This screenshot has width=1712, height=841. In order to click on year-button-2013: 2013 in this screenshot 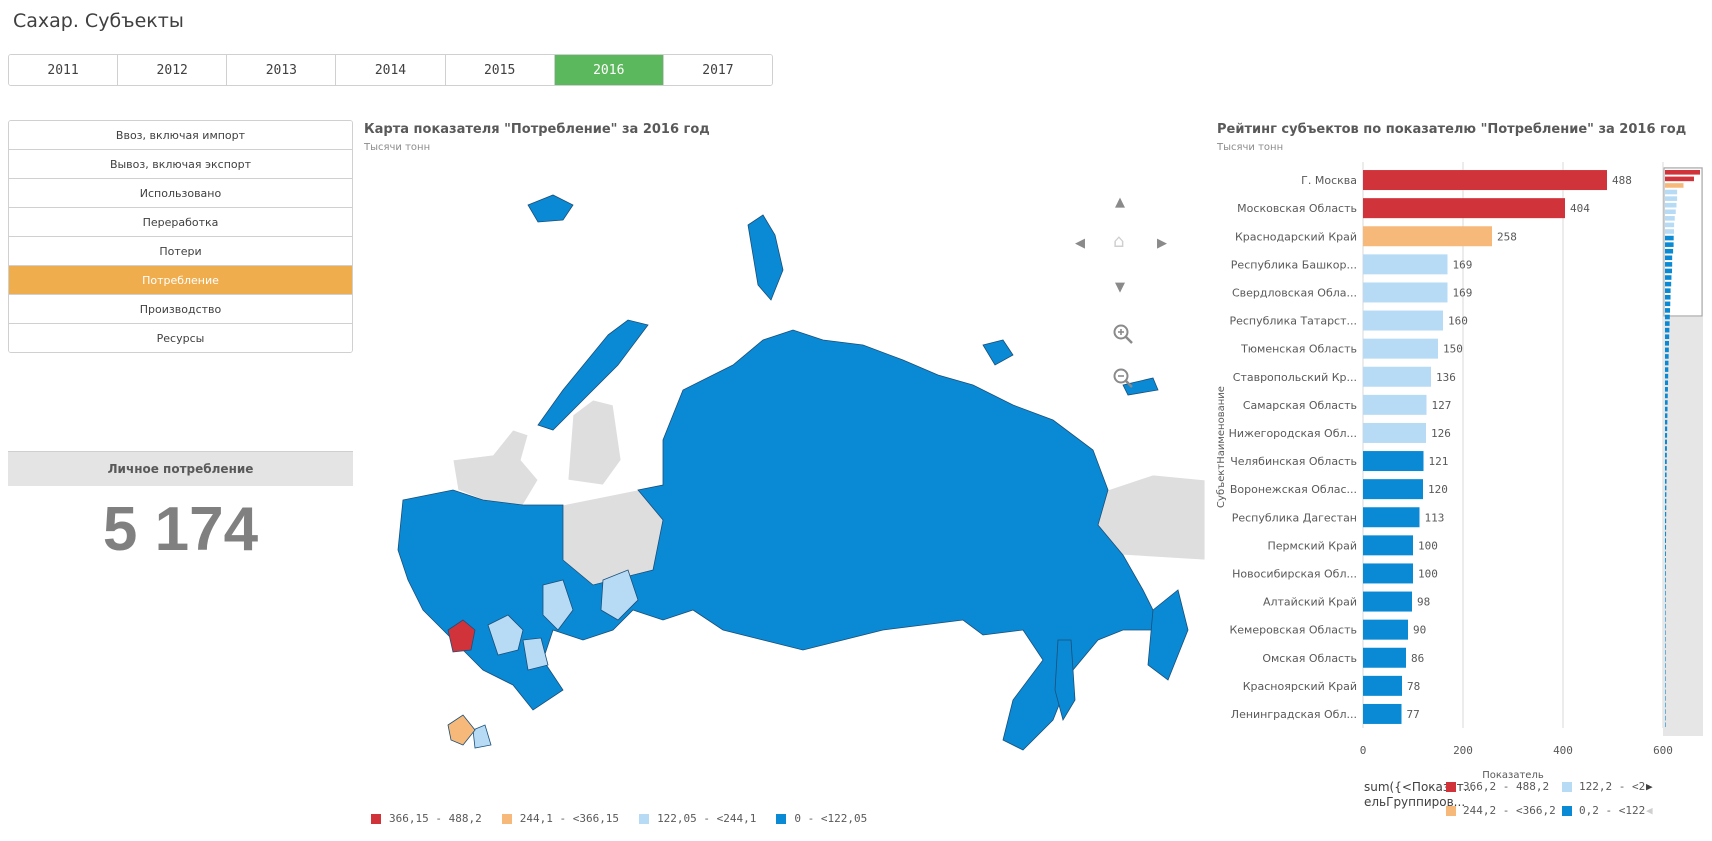, I will do `click(282, 70)`.